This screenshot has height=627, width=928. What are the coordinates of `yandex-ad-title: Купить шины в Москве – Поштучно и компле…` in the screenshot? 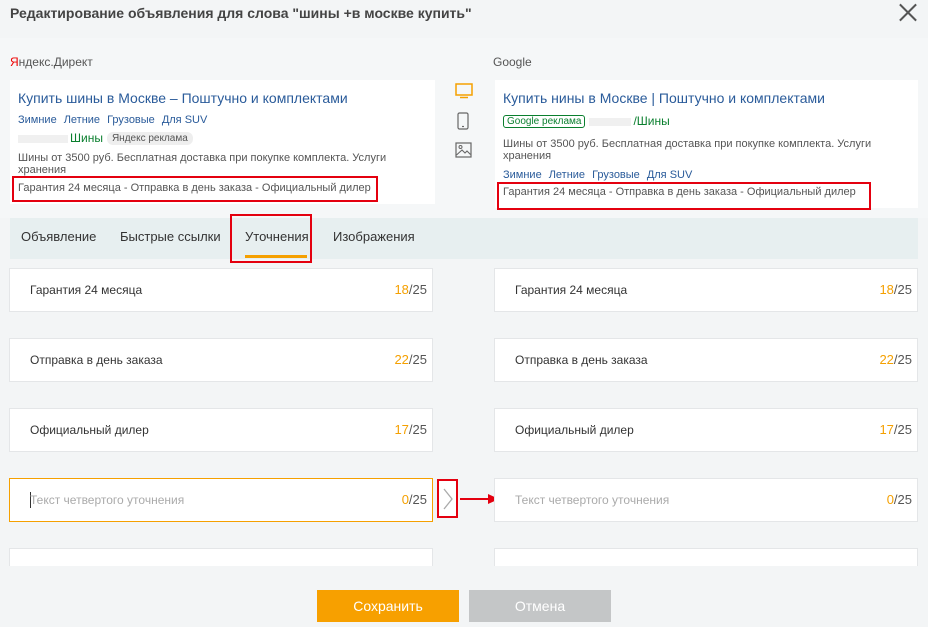 It's located at (183, 98).